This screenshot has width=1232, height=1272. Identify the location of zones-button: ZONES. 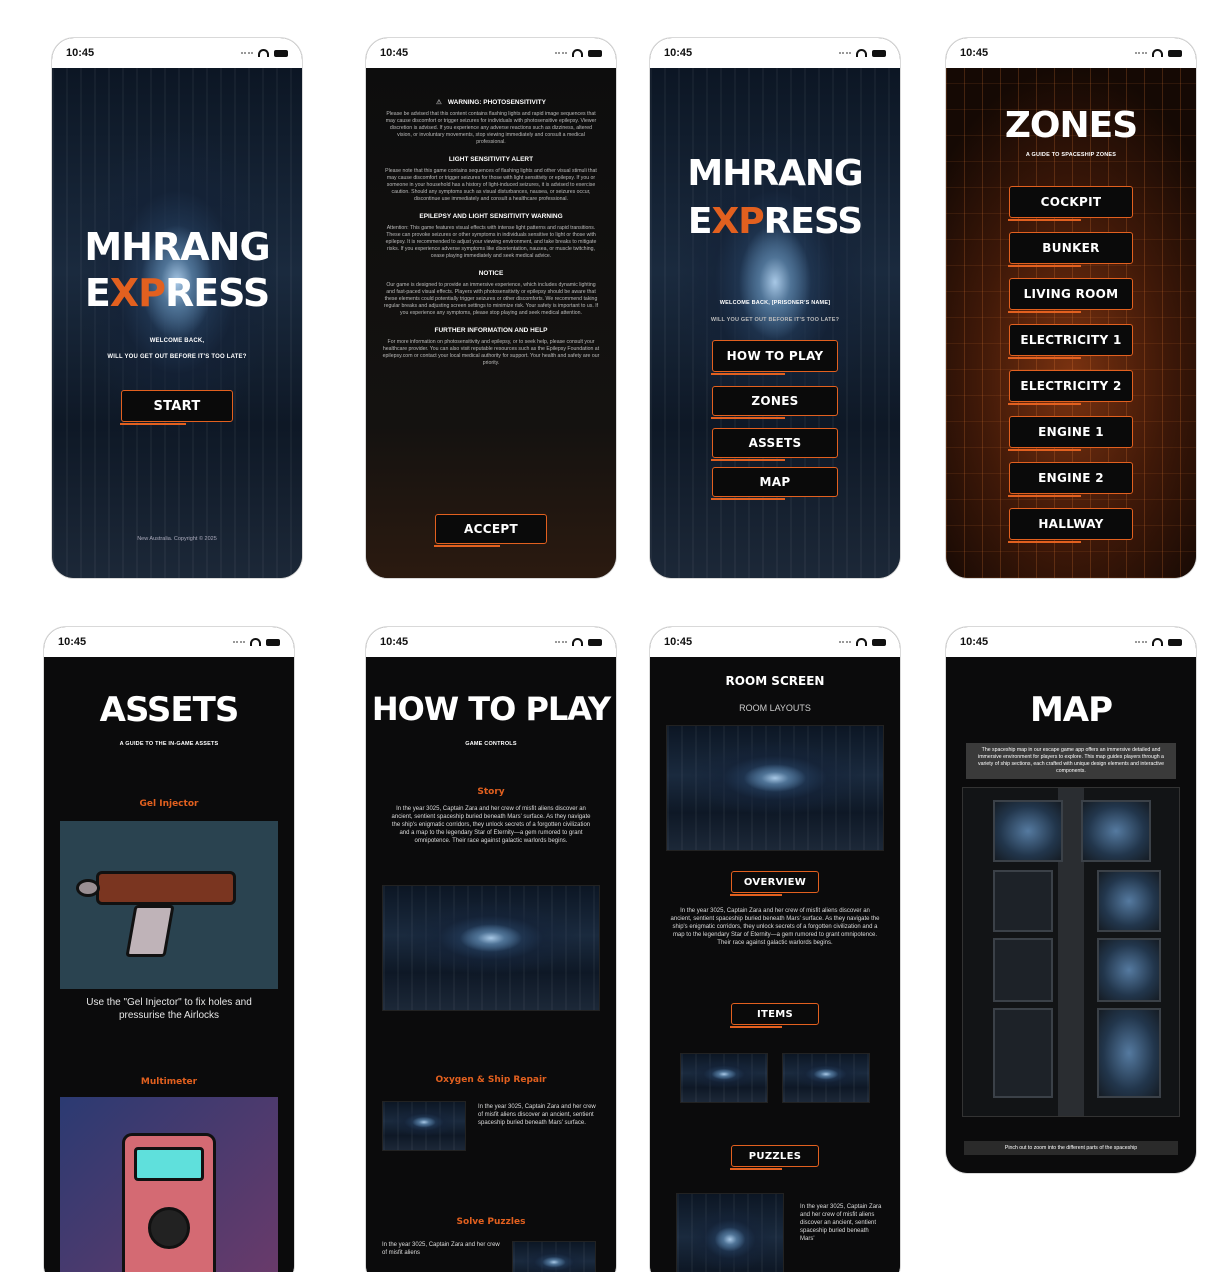
(774, 402).